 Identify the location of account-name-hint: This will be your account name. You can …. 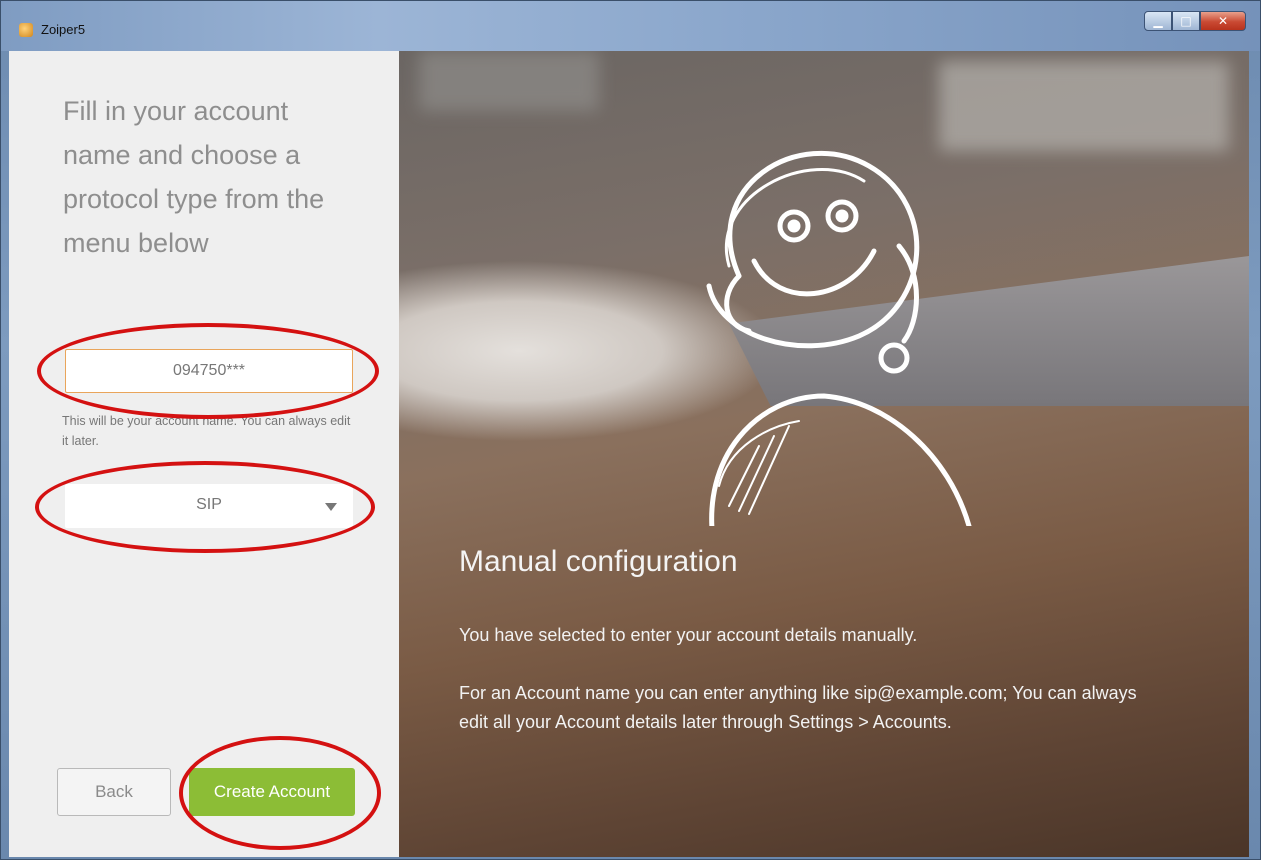
(206, 431).